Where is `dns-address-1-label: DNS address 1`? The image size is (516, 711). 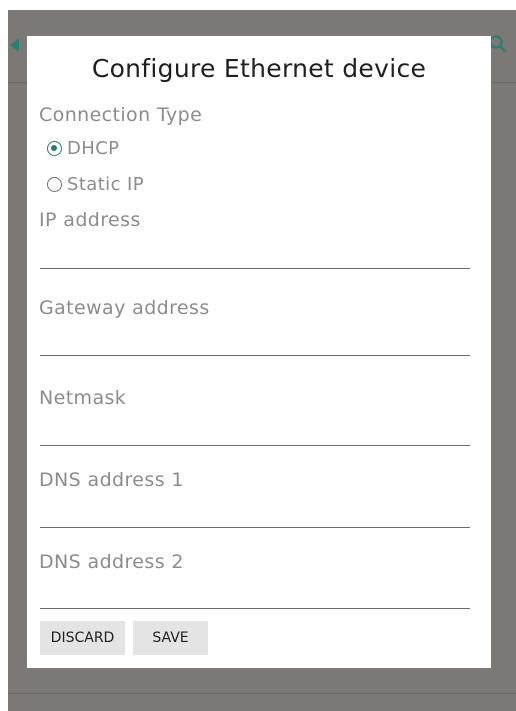
dns-address-1-label: DNS address 1 is located at coordinates (111, 480).